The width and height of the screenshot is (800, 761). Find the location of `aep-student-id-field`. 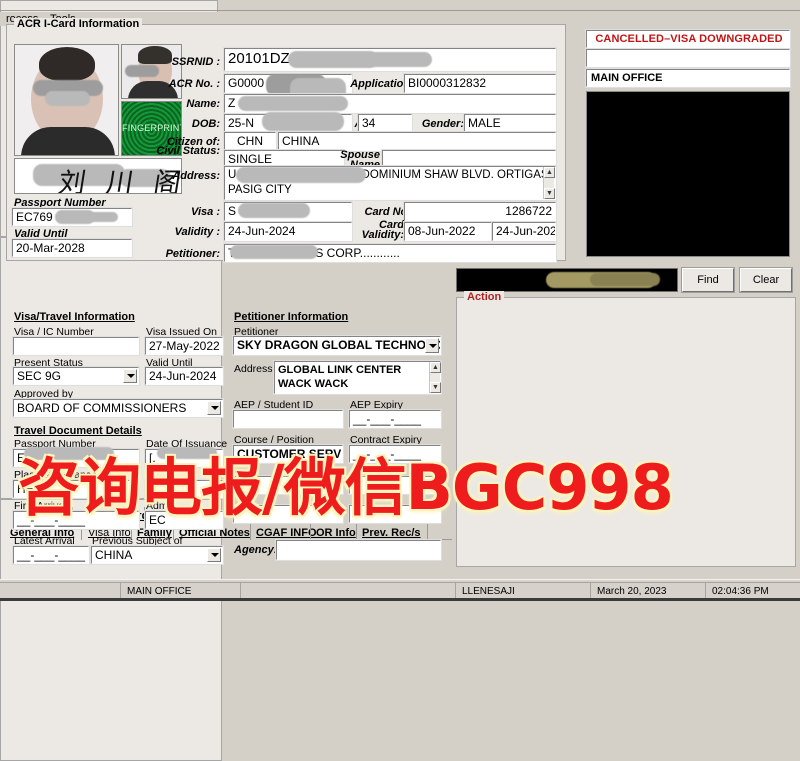

aep-student-id-field is located at coordinates (288, 419).